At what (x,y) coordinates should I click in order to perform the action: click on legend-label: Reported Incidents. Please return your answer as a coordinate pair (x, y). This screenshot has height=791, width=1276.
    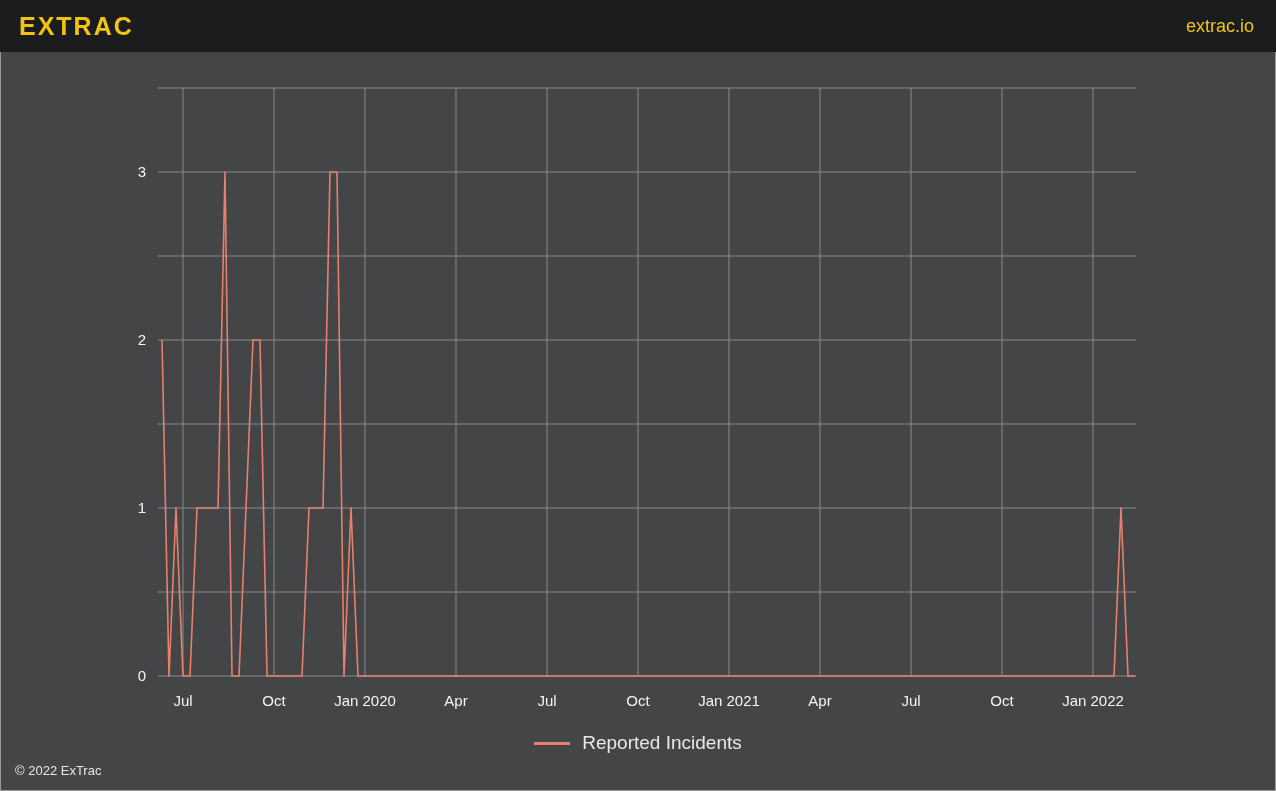
    Looking at the image, I should click on (662, 743).